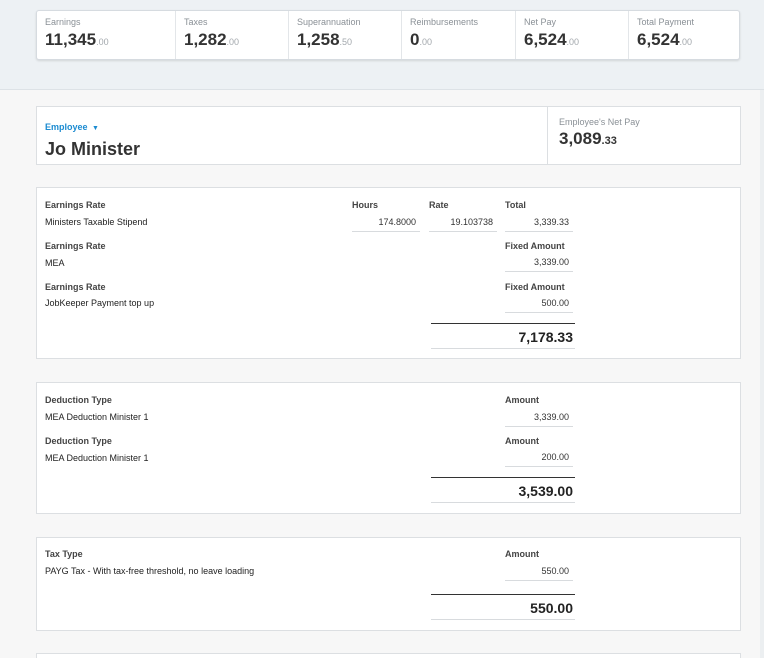 The height and width of the screenshot is (658, 764). I want to click on summary-value: 1,258.50, so click(345, 40).